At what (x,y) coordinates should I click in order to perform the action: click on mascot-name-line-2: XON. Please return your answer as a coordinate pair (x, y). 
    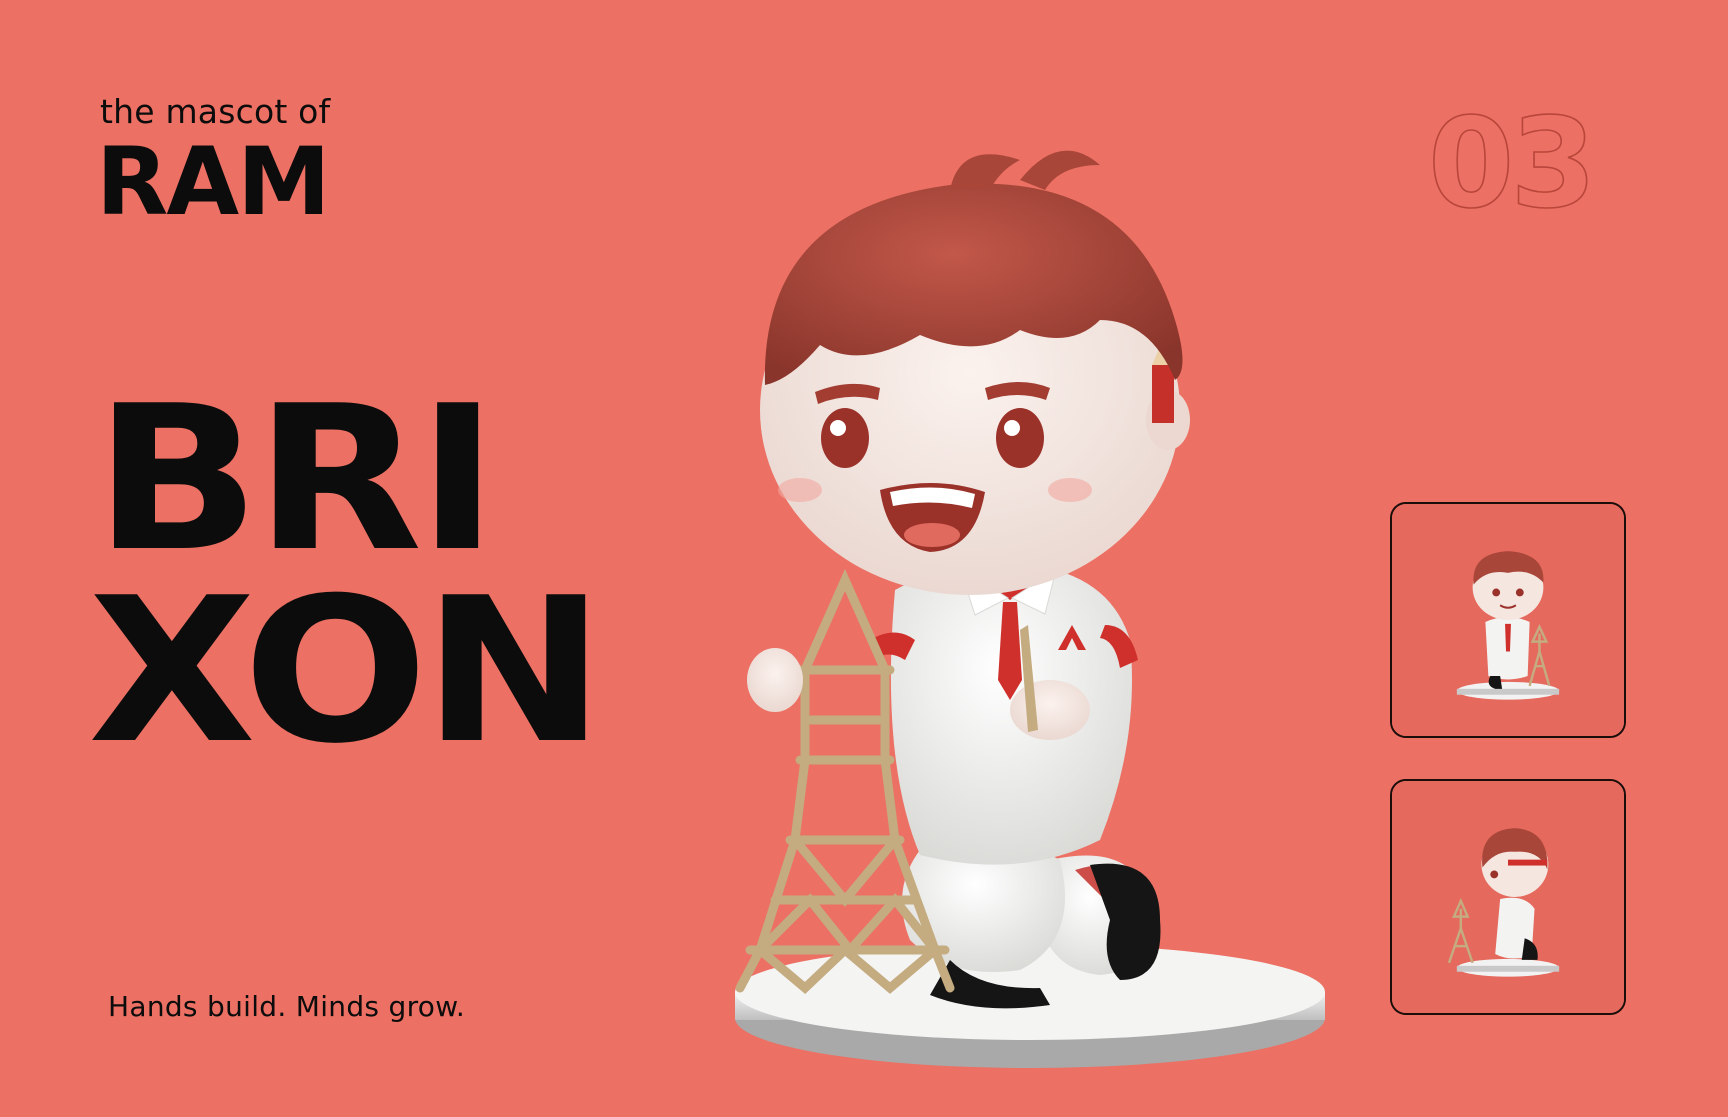
    Looking at the image, I should click on (346, 671).